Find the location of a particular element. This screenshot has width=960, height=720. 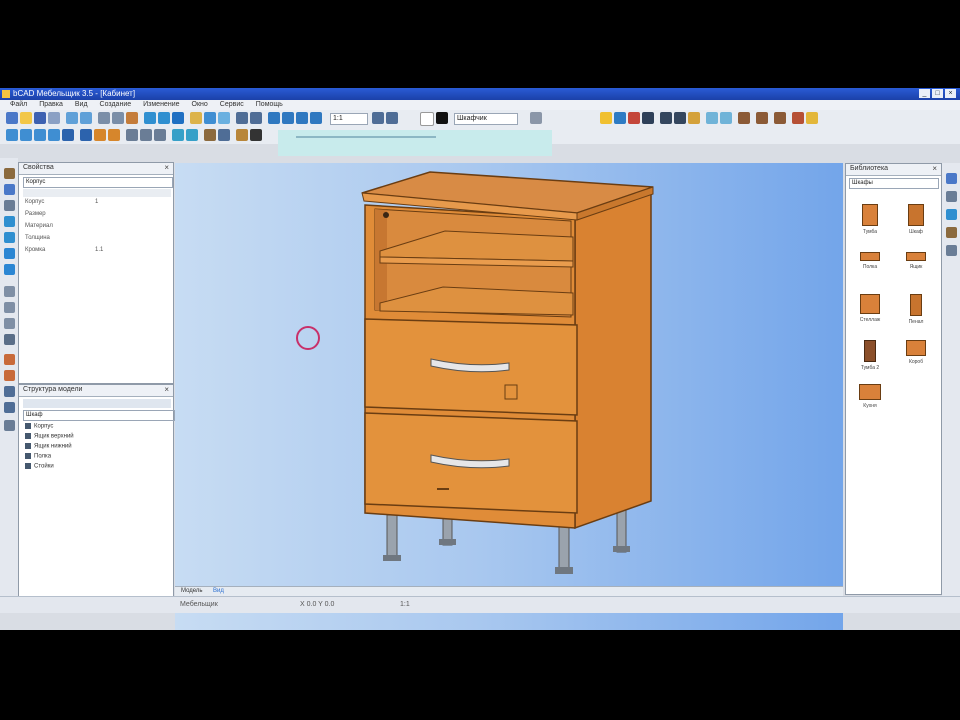

menu-tools: Сервис is located at coordinates (232, 105).